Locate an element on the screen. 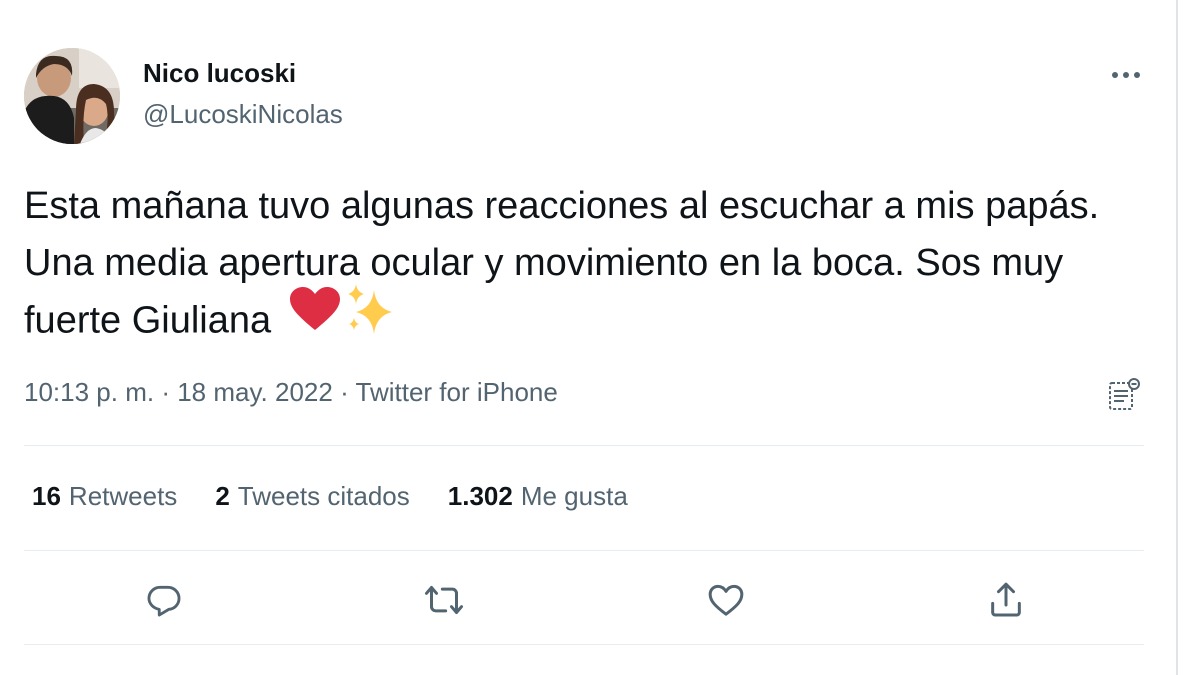 This screenshot has width=1200, height=675. analytics-icon is located at coordinates (1124, 395).